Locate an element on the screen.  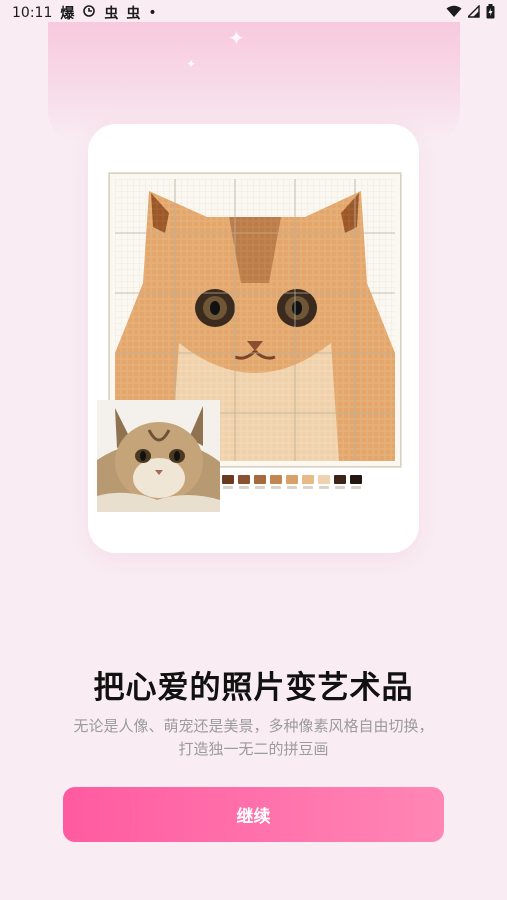
continue-button: 继续 is located at coordinates (253, 814).